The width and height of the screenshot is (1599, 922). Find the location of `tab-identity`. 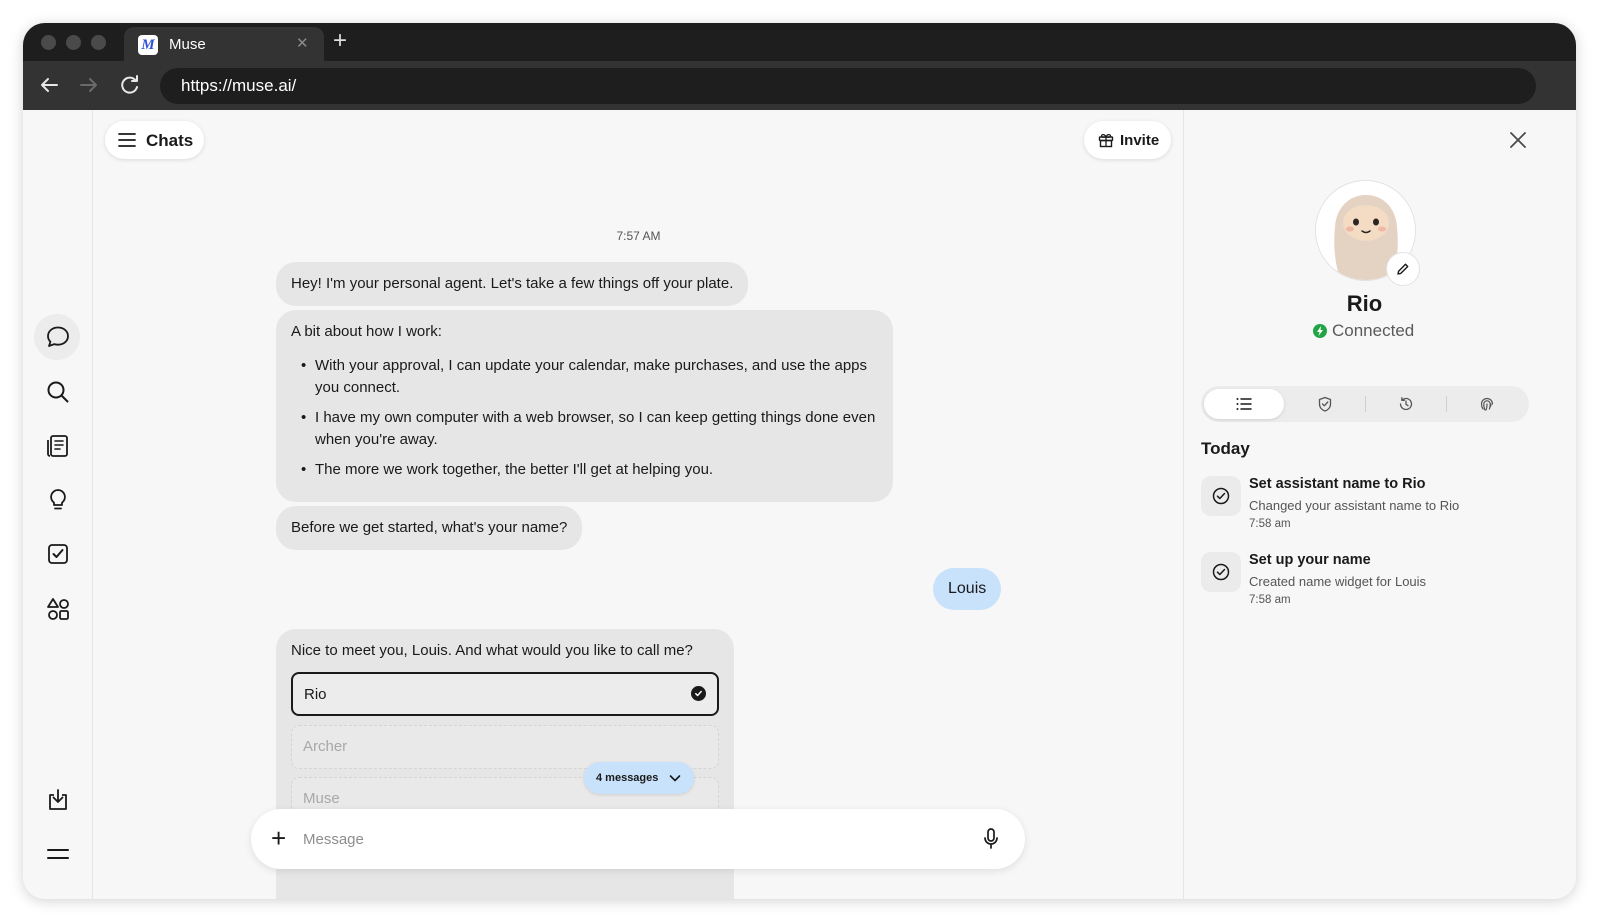

tab-identity is located at coordinates (1487, 404).